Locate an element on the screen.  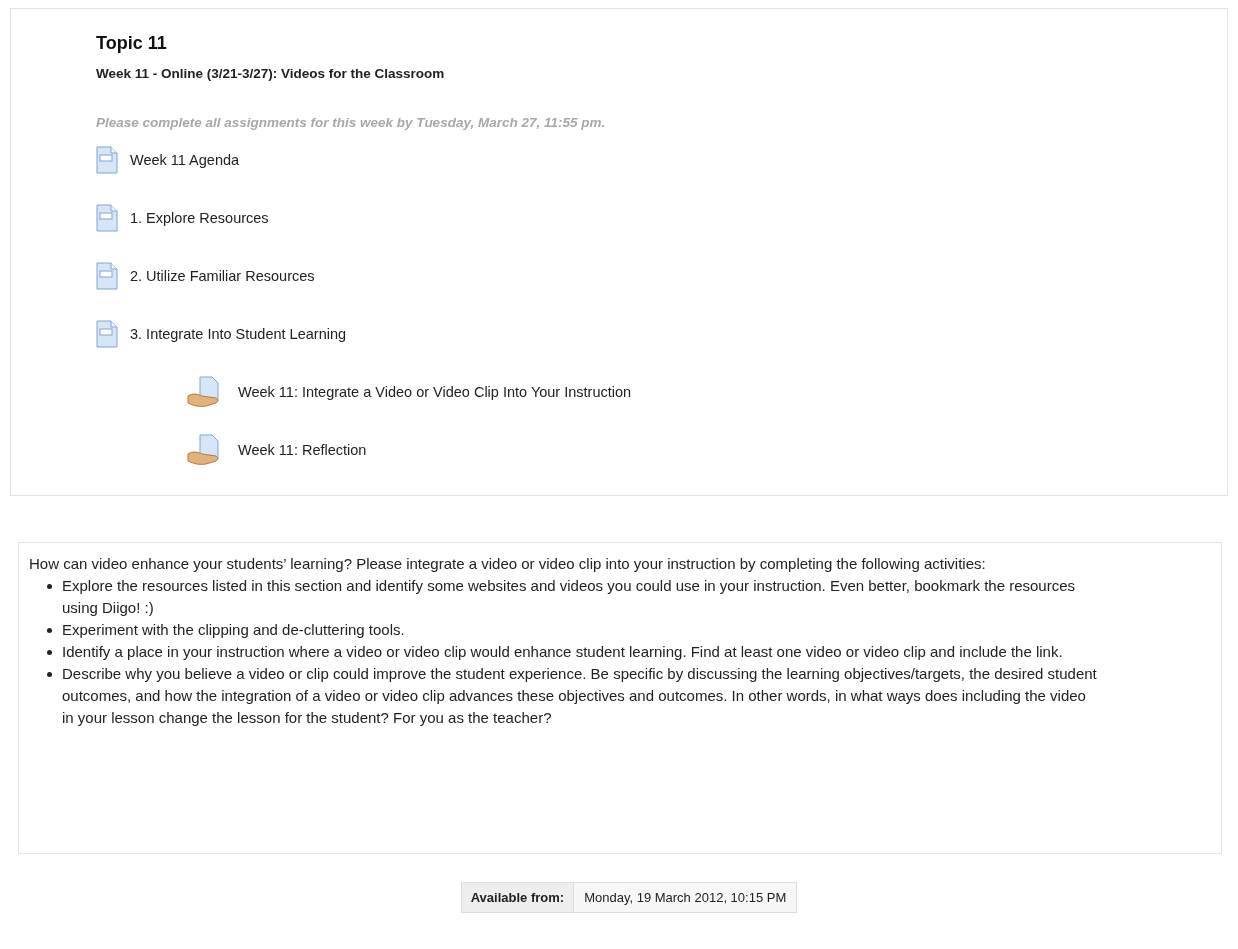
activity-link: 1. Explore Resources is located at coordinates (199, 217).